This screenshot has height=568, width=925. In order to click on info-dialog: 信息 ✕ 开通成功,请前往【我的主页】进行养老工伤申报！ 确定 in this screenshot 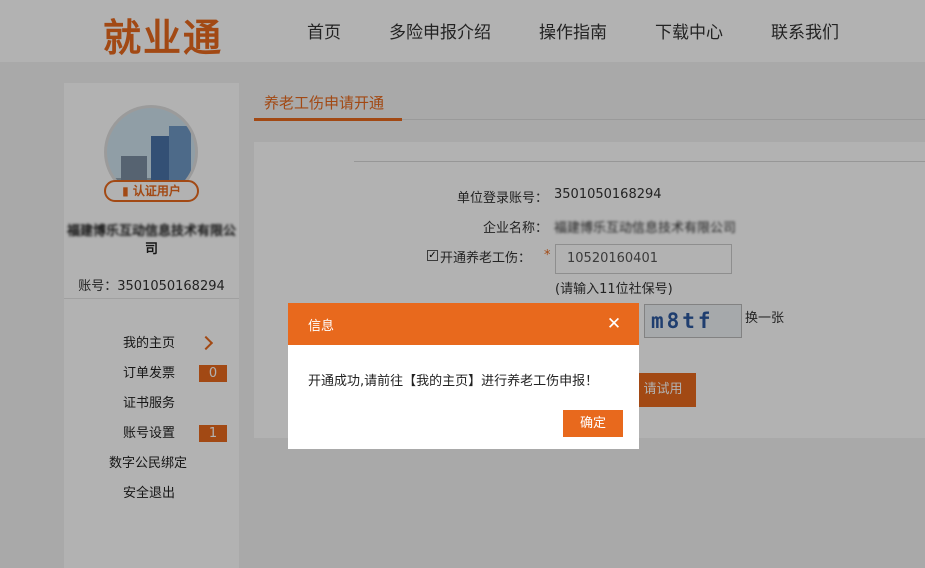, I will do `click(463, 376)`.